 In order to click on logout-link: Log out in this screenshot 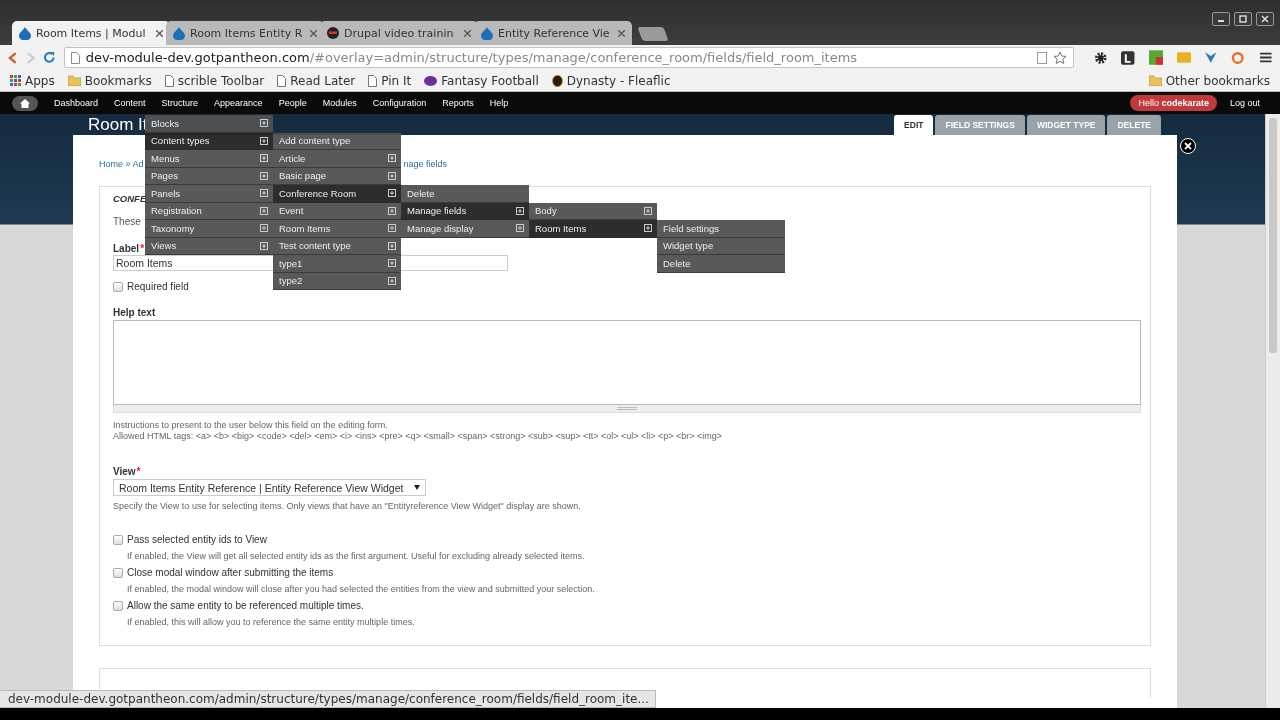, I will do `click(1242, 103)`.